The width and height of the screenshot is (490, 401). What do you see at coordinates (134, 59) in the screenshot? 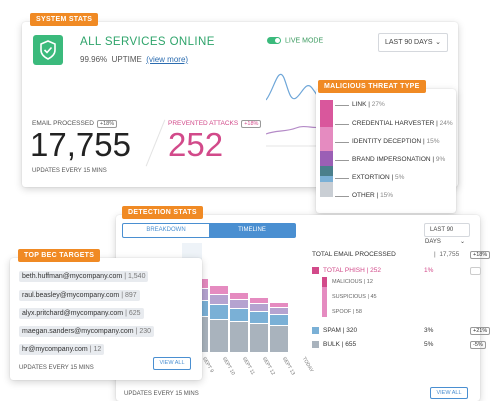
I see `uptime-text: 99.96% UPTIME (view more)` at bounding box center [134, 59].